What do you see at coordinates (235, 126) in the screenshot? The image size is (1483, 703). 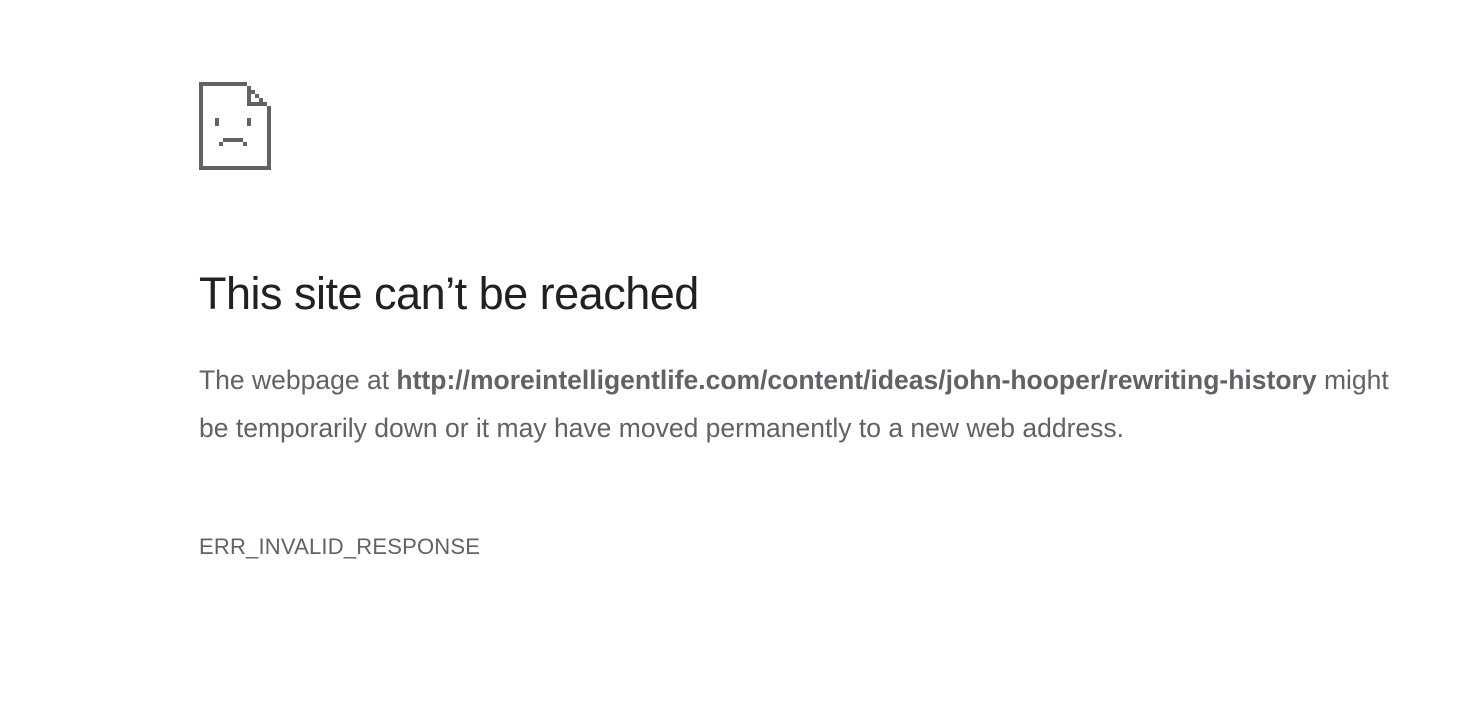 I see `sad-page-icon` at bounding box center [235, 126].